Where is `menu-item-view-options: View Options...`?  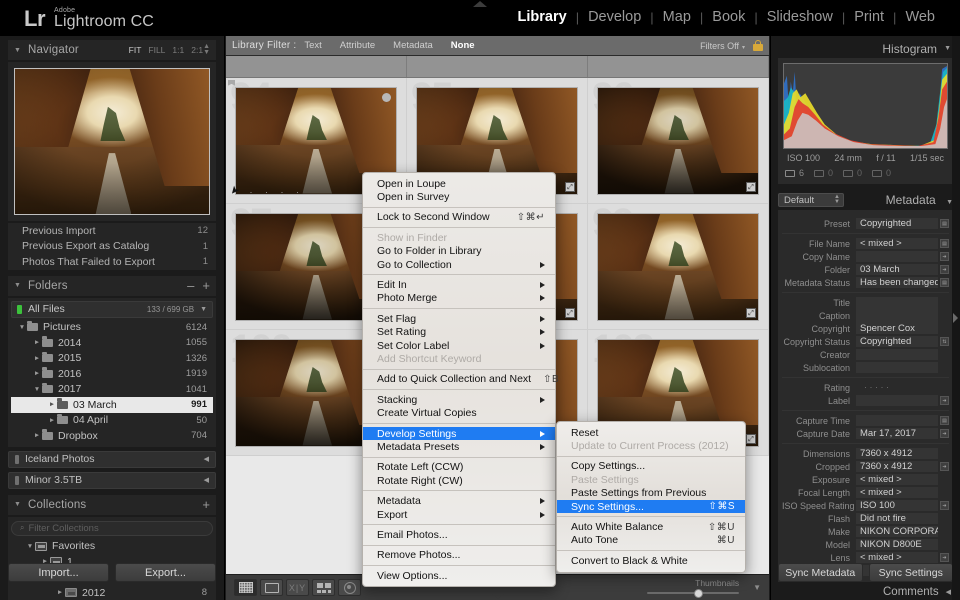
menu-item-view-options: View Options... is located at coordinates (459, 575).